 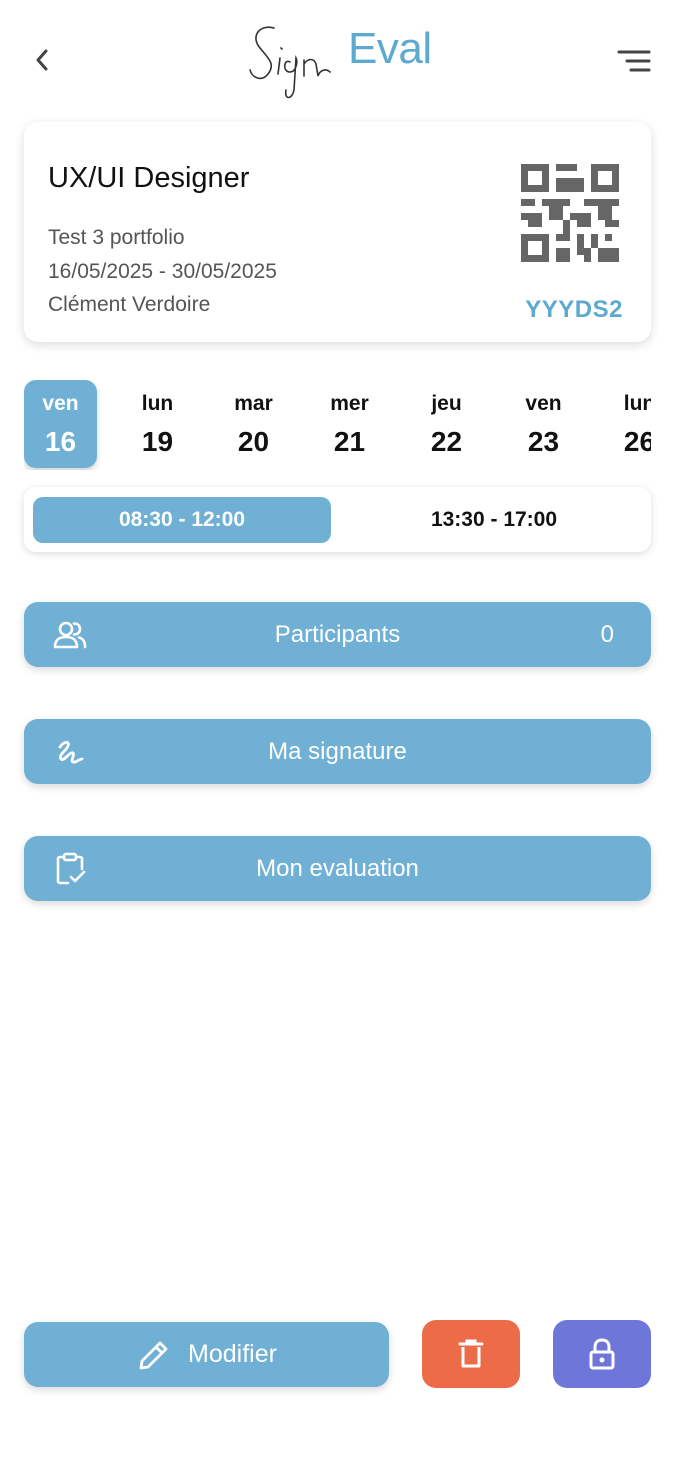 I want to click on participants-count: 0, so click(x=607, y=634).